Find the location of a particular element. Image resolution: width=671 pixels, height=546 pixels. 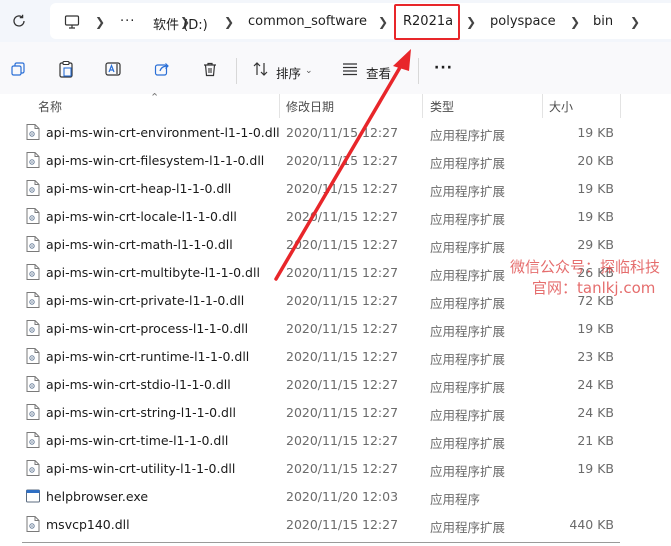

trash-icon is located at coordinates (210, 69).